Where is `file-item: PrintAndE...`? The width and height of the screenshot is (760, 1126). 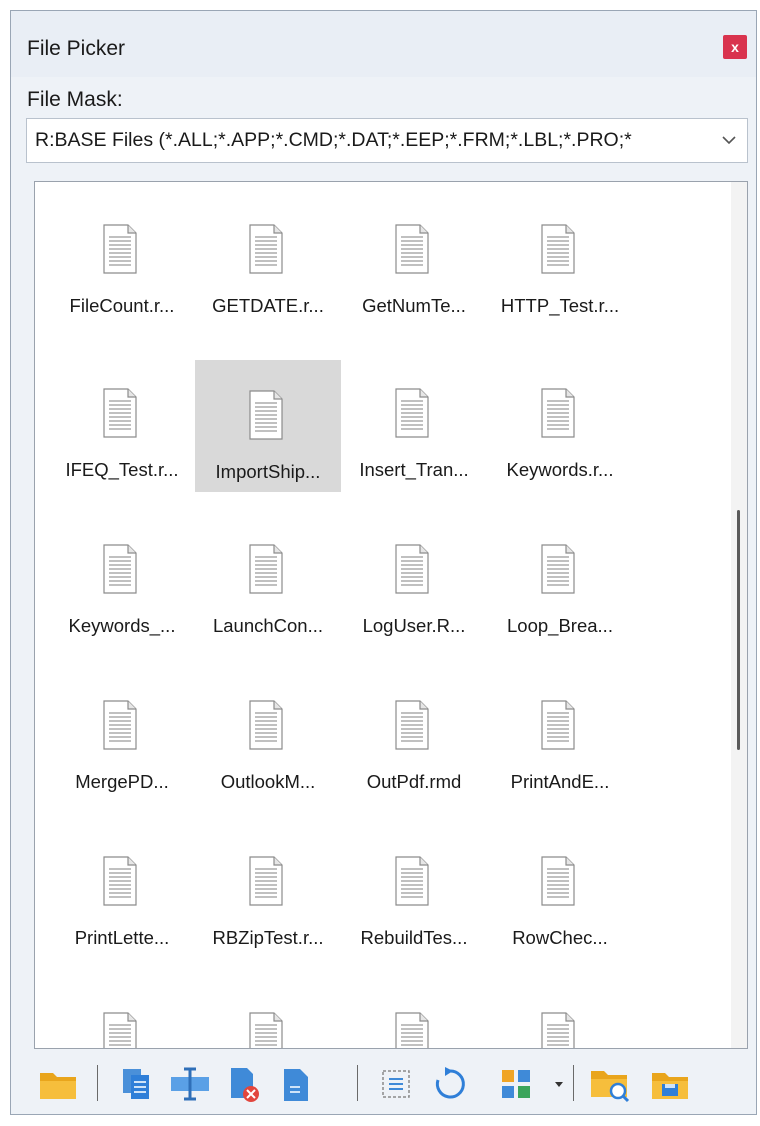 file-item: PrintAndE... is located at coordinates (560, 738).